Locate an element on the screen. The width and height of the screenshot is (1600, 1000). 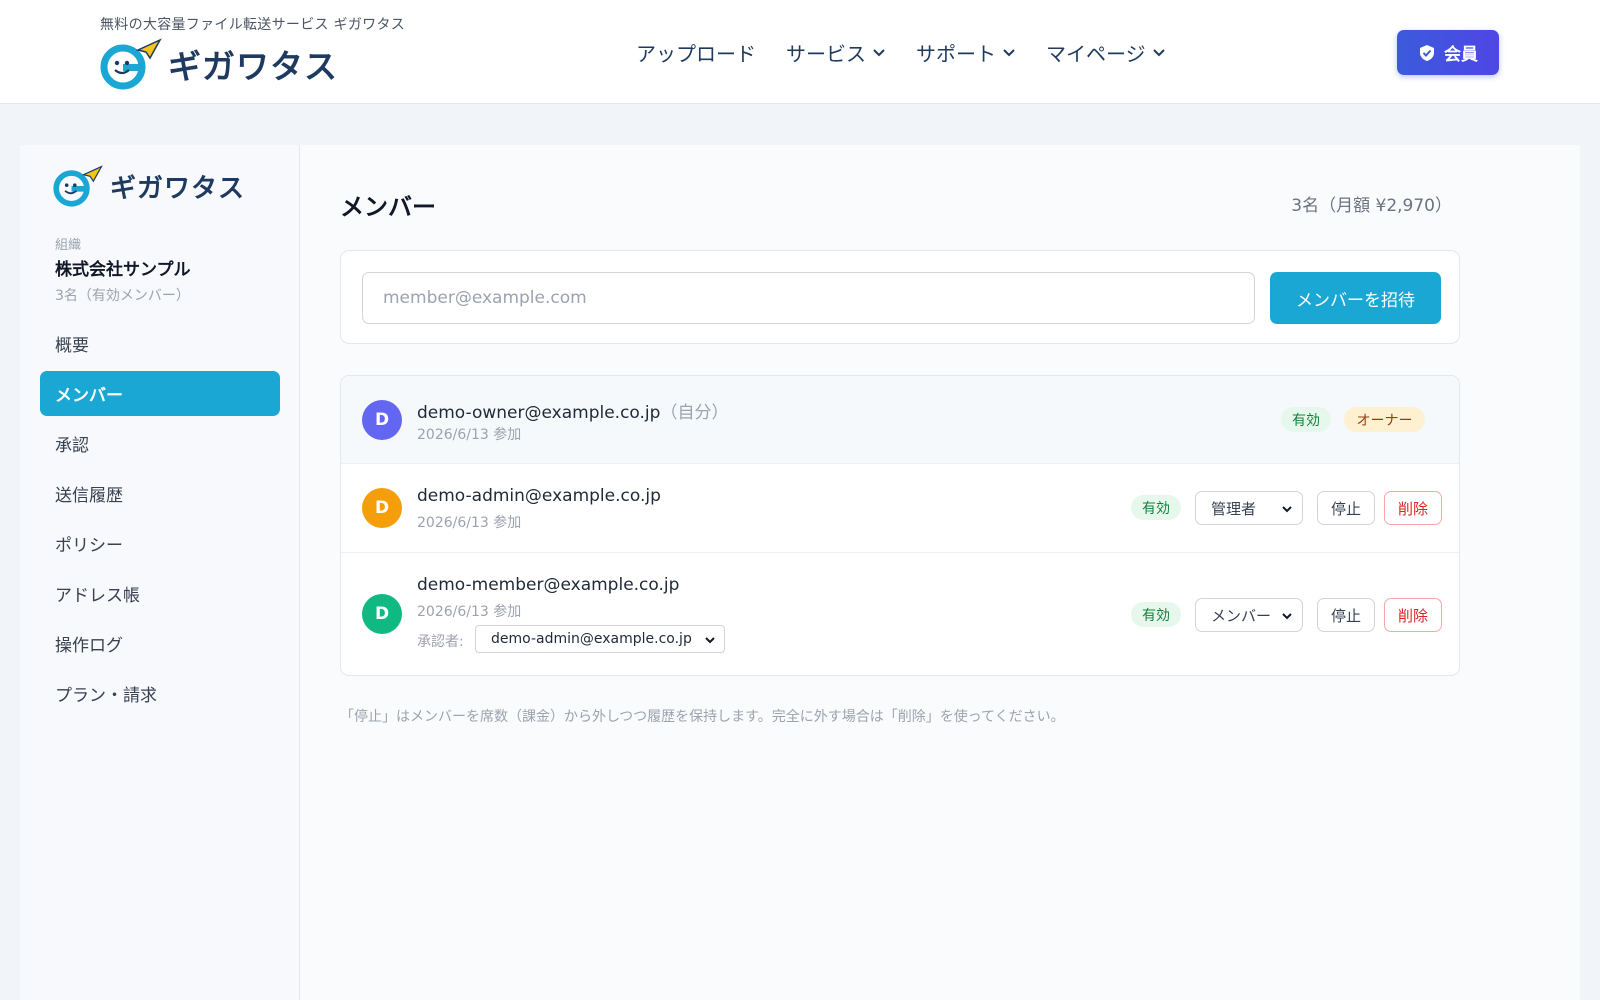
nav-upload-label: アップロード is located at coordinates (696, 53).